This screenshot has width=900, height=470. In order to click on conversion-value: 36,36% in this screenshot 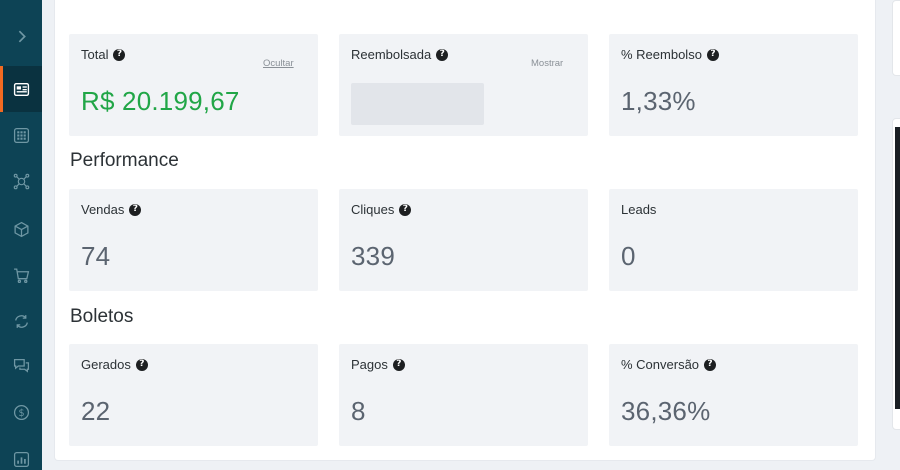, I will do `click(666, 411)`.